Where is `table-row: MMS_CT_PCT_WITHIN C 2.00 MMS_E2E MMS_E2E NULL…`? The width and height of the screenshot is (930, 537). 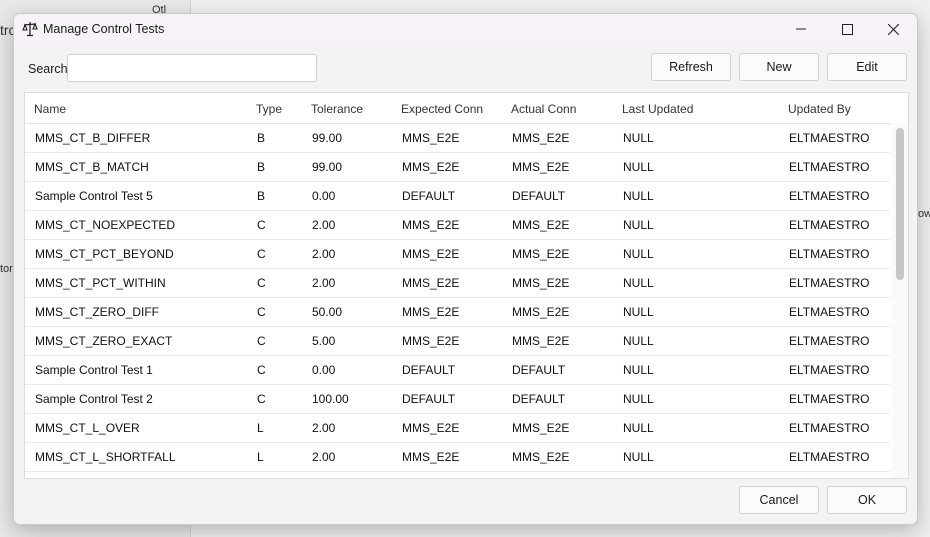
table-row: MMS_CT_PCT_WITHIN C 2.00 MMS_E2E MMS_E2E NULL… is located at coordinates (458, 283).